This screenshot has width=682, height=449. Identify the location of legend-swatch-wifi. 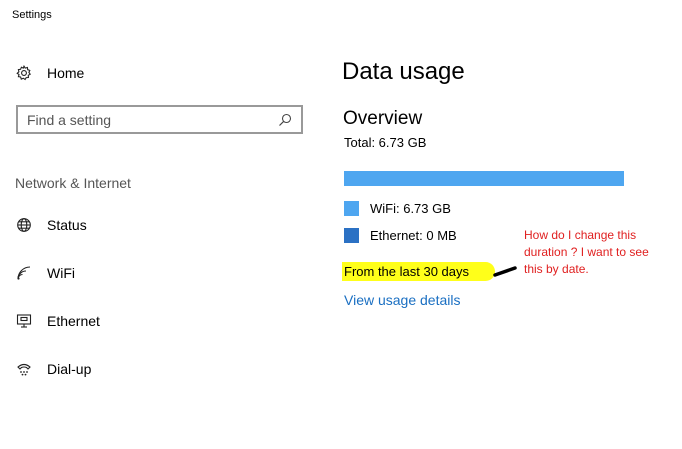
(351, 208).